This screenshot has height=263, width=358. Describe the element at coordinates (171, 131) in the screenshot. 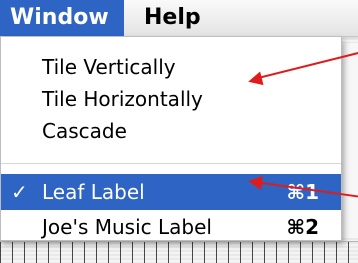

I see `menu-item-cascade: Cascade` at that location.